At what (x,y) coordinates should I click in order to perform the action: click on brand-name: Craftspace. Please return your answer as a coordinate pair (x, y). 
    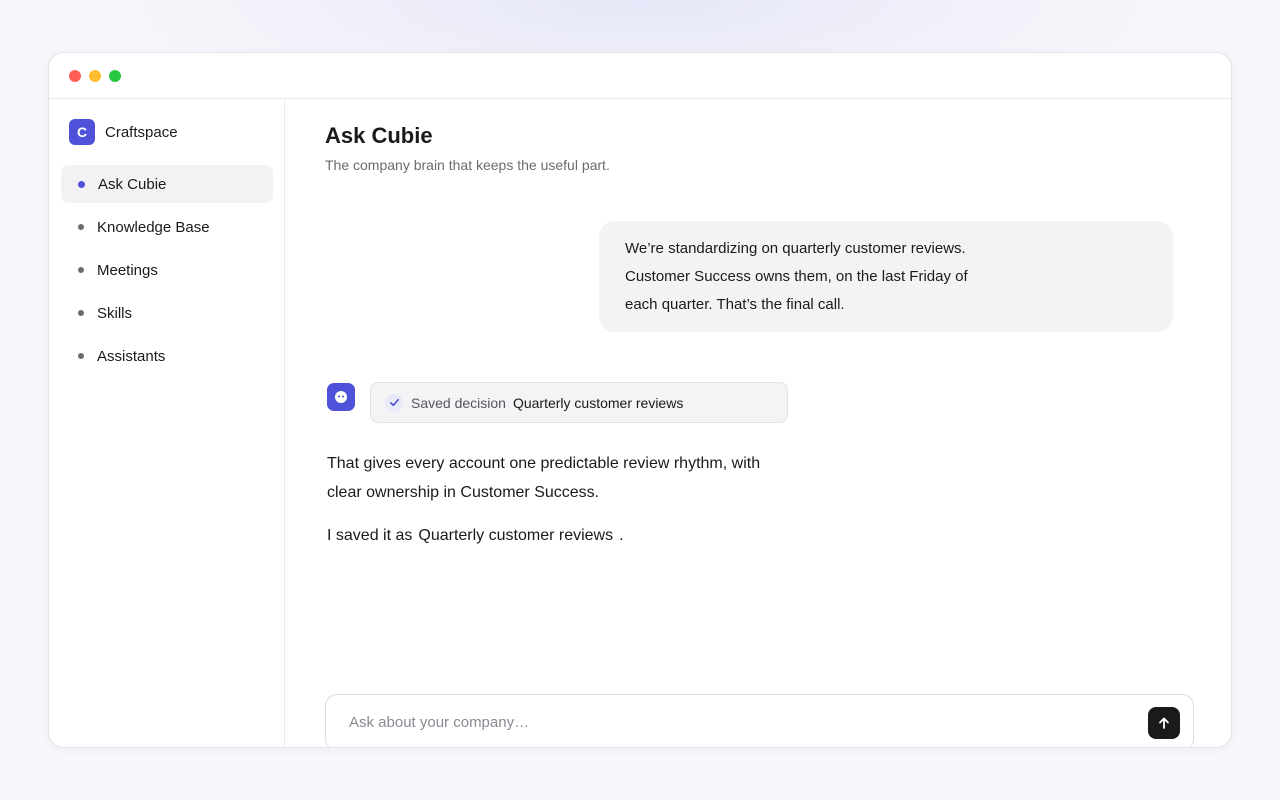
    Looking at the image, I should click on (141, 132).